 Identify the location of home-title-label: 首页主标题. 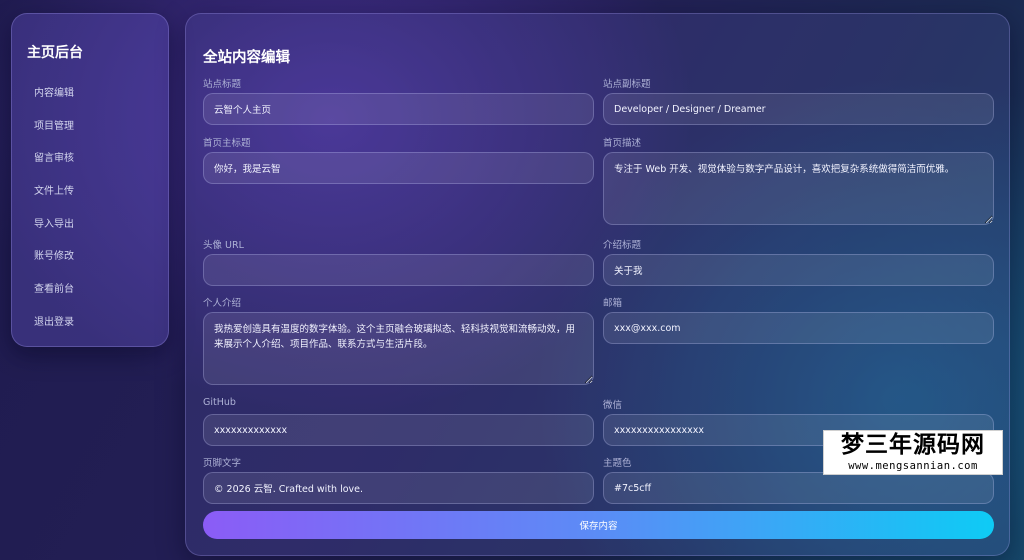
(227, 143).